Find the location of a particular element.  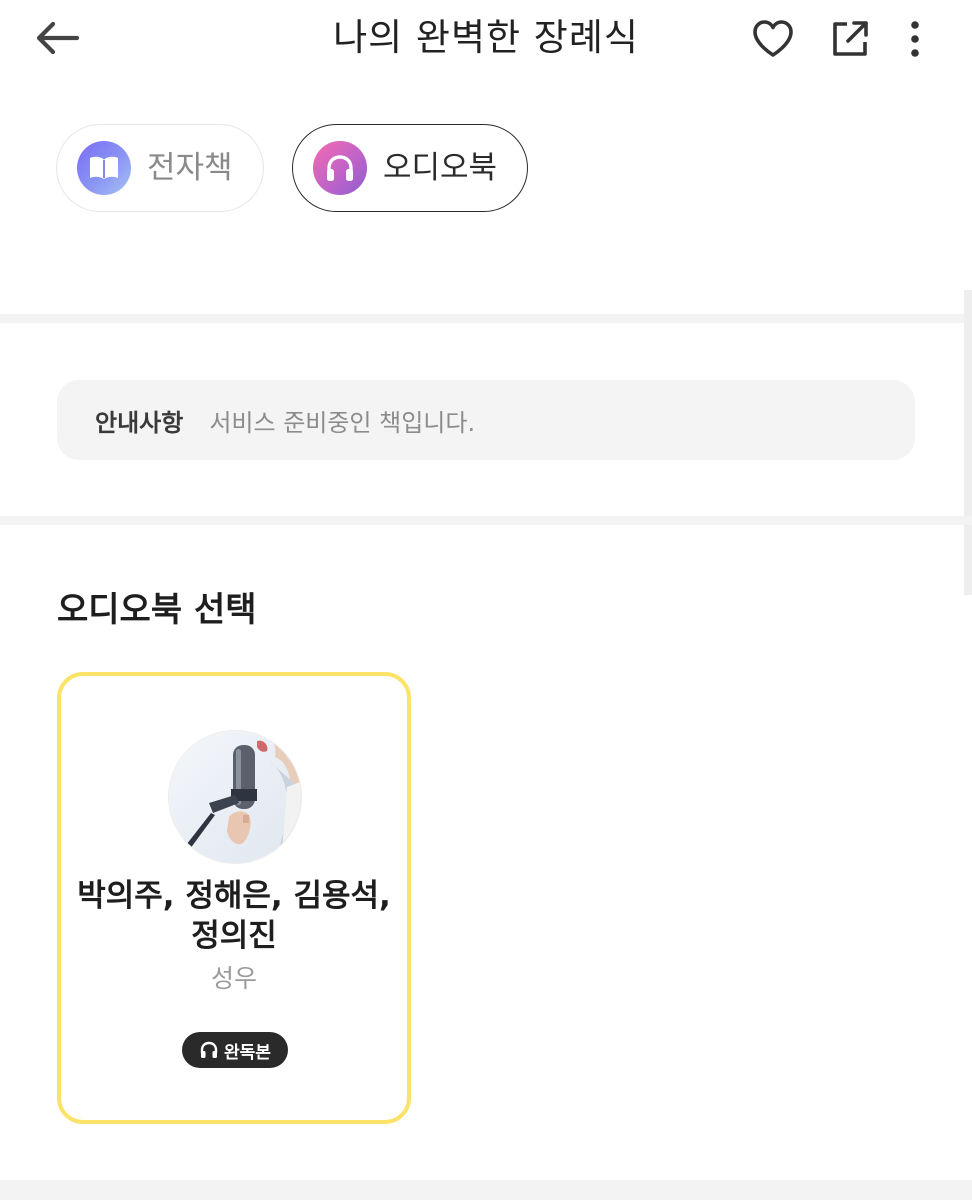

chip-label-audiobook: 오디오북 is located at coordinates (440, 168).